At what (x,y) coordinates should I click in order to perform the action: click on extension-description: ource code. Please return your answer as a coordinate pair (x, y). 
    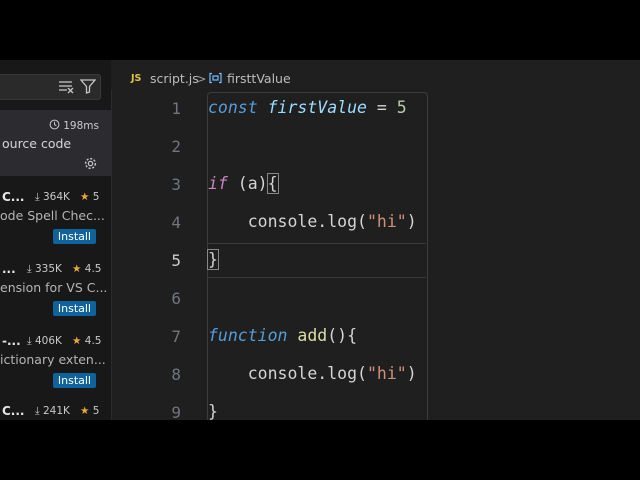
    Looking at the image, I should click on (37, 143).